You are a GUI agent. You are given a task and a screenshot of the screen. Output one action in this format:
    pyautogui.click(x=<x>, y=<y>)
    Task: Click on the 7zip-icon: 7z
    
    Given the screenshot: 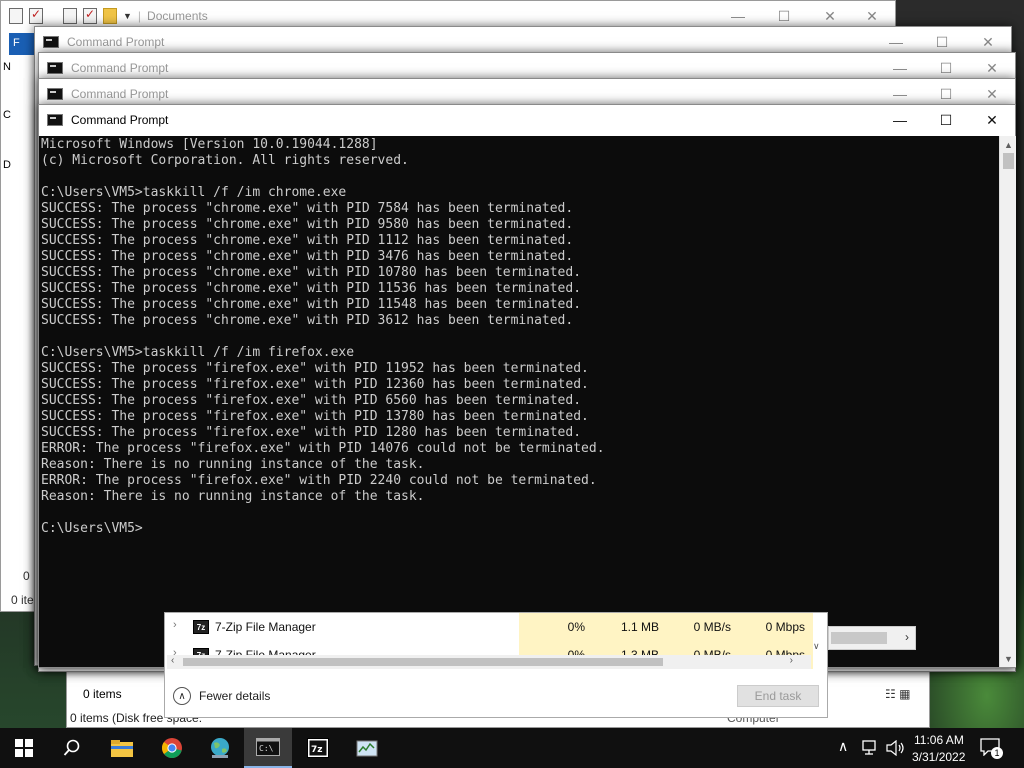 What is the action you would take?
    pyautogui.click(x=318, y=748)
    